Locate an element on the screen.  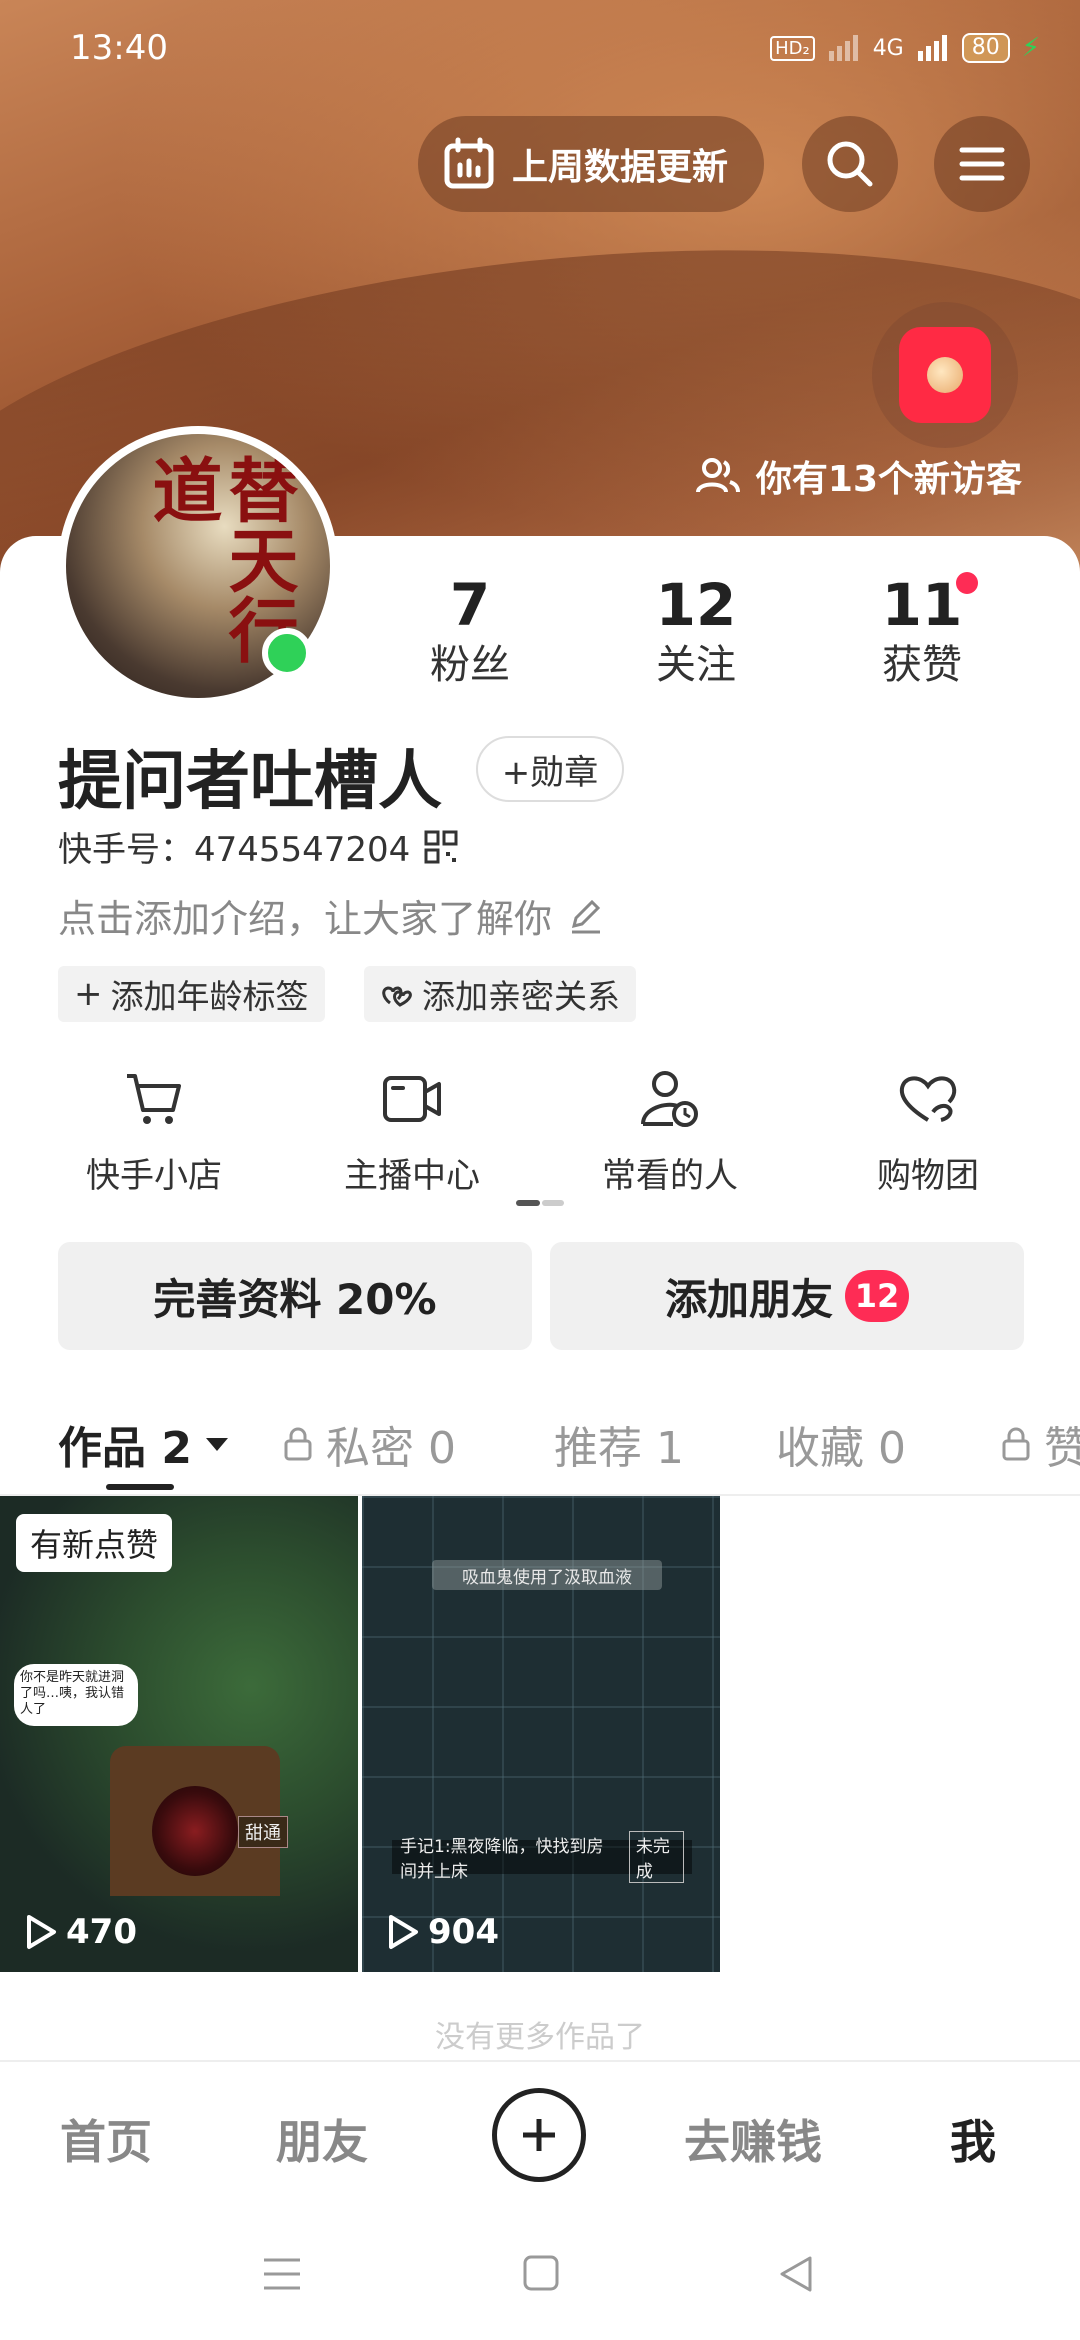
game-sign: 甜通 is located at coordinates (263, 1832).